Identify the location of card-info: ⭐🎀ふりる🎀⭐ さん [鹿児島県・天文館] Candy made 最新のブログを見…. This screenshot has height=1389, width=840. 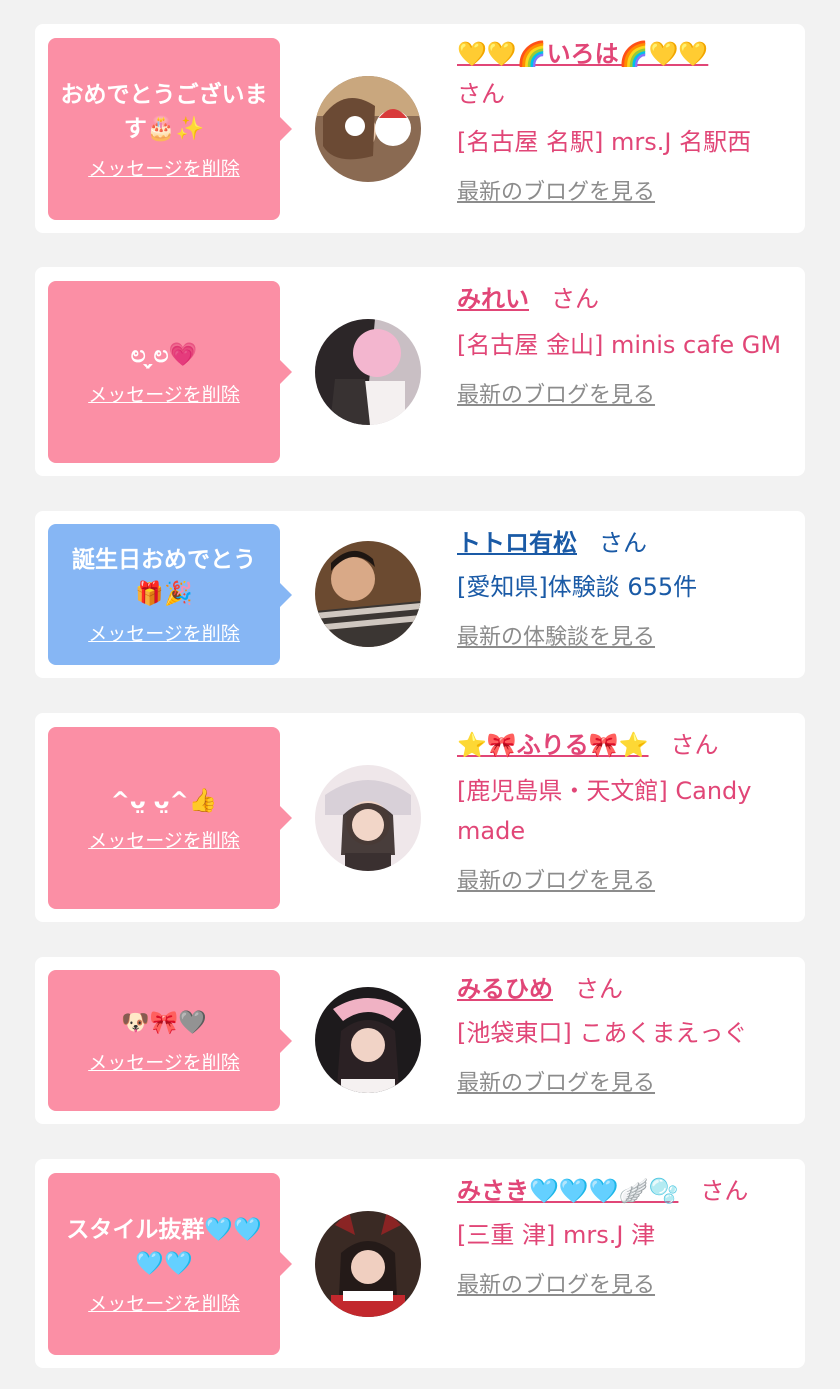
(627, 810).